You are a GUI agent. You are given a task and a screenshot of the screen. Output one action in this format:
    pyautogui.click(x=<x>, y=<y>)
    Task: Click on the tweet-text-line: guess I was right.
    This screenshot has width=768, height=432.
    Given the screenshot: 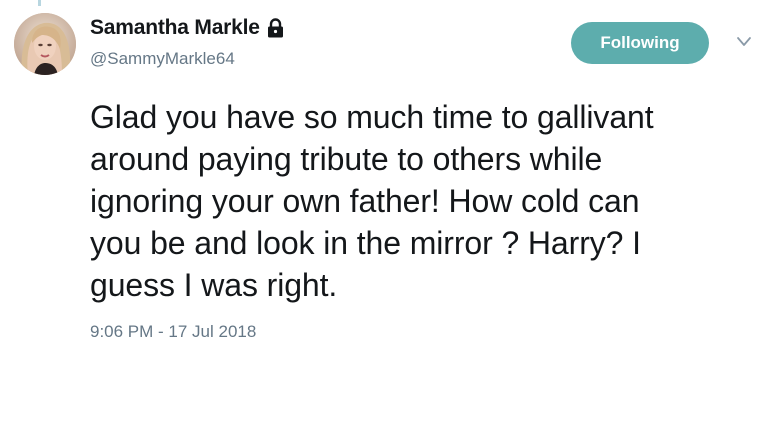 What is the action you would take?
    pyautogui.click(x=214, y=285)
    